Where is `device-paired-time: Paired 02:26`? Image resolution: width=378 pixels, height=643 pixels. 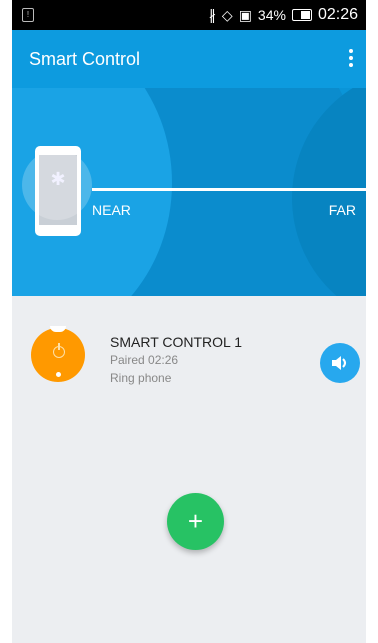
device-paired-time: Paired 02:26 is located at coordinates (144, 360).